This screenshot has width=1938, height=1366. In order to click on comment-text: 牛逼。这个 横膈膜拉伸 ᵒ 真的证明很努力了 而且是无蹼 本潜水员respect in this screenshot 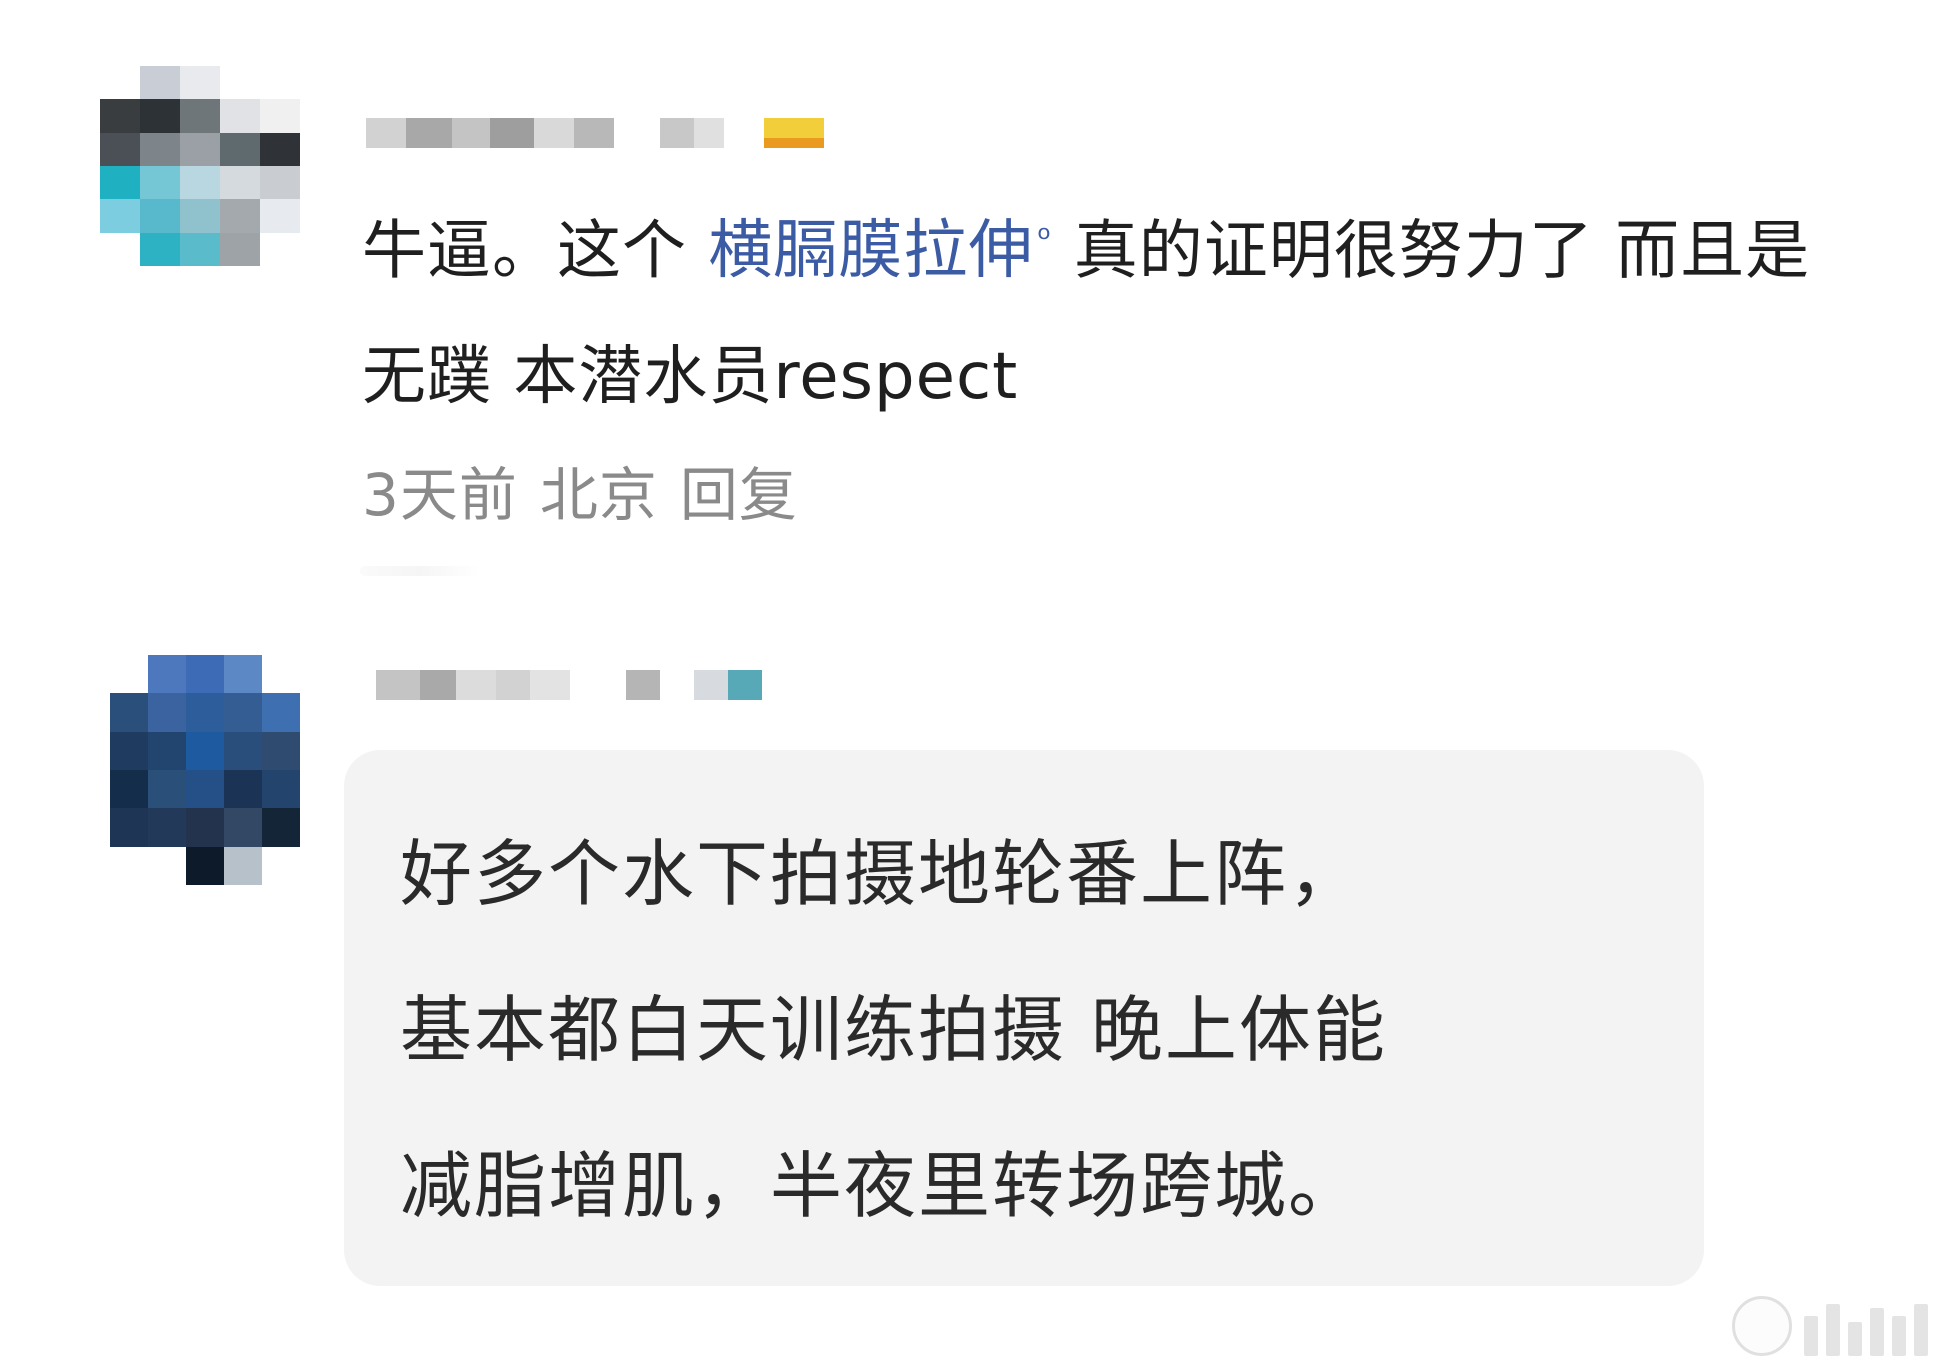, I will do `click(1086, 314)`.